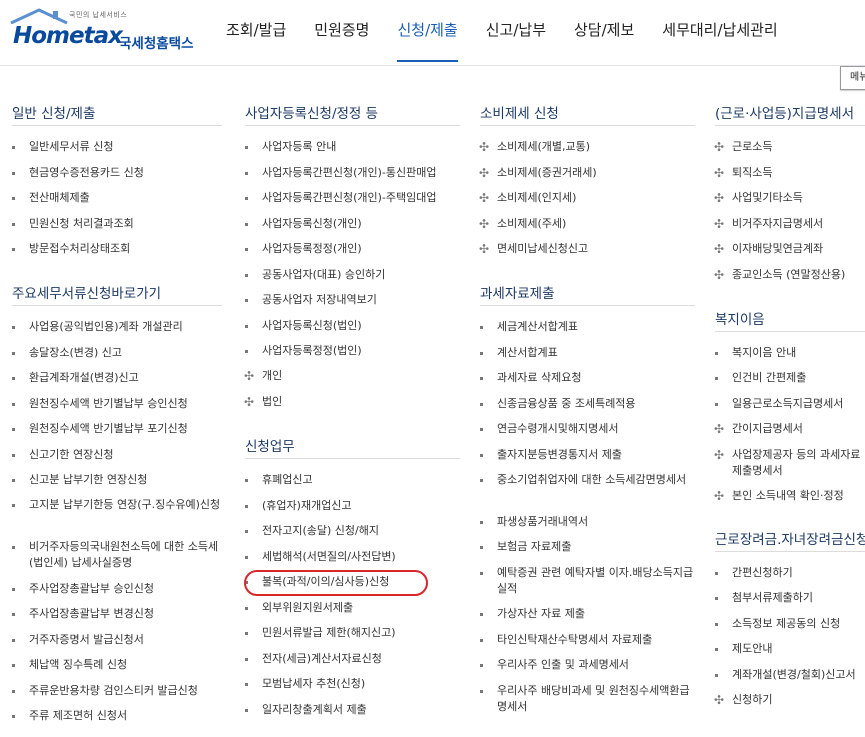  Describe the element at coordinates (484, 173) in the screenshot. I see `plus-icon: ✣` at that location.